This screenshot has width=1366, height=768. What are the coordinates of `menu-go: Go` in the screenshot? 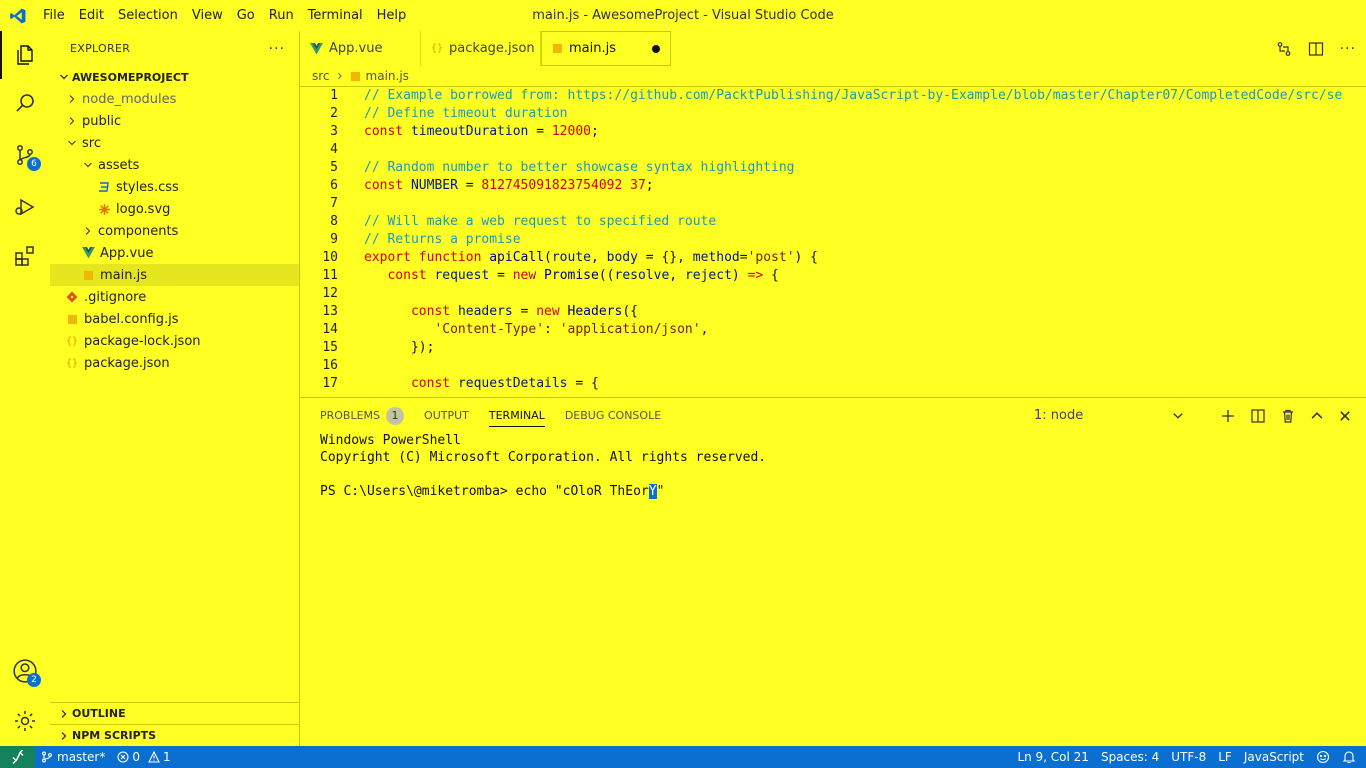 It's located at (246, 15).